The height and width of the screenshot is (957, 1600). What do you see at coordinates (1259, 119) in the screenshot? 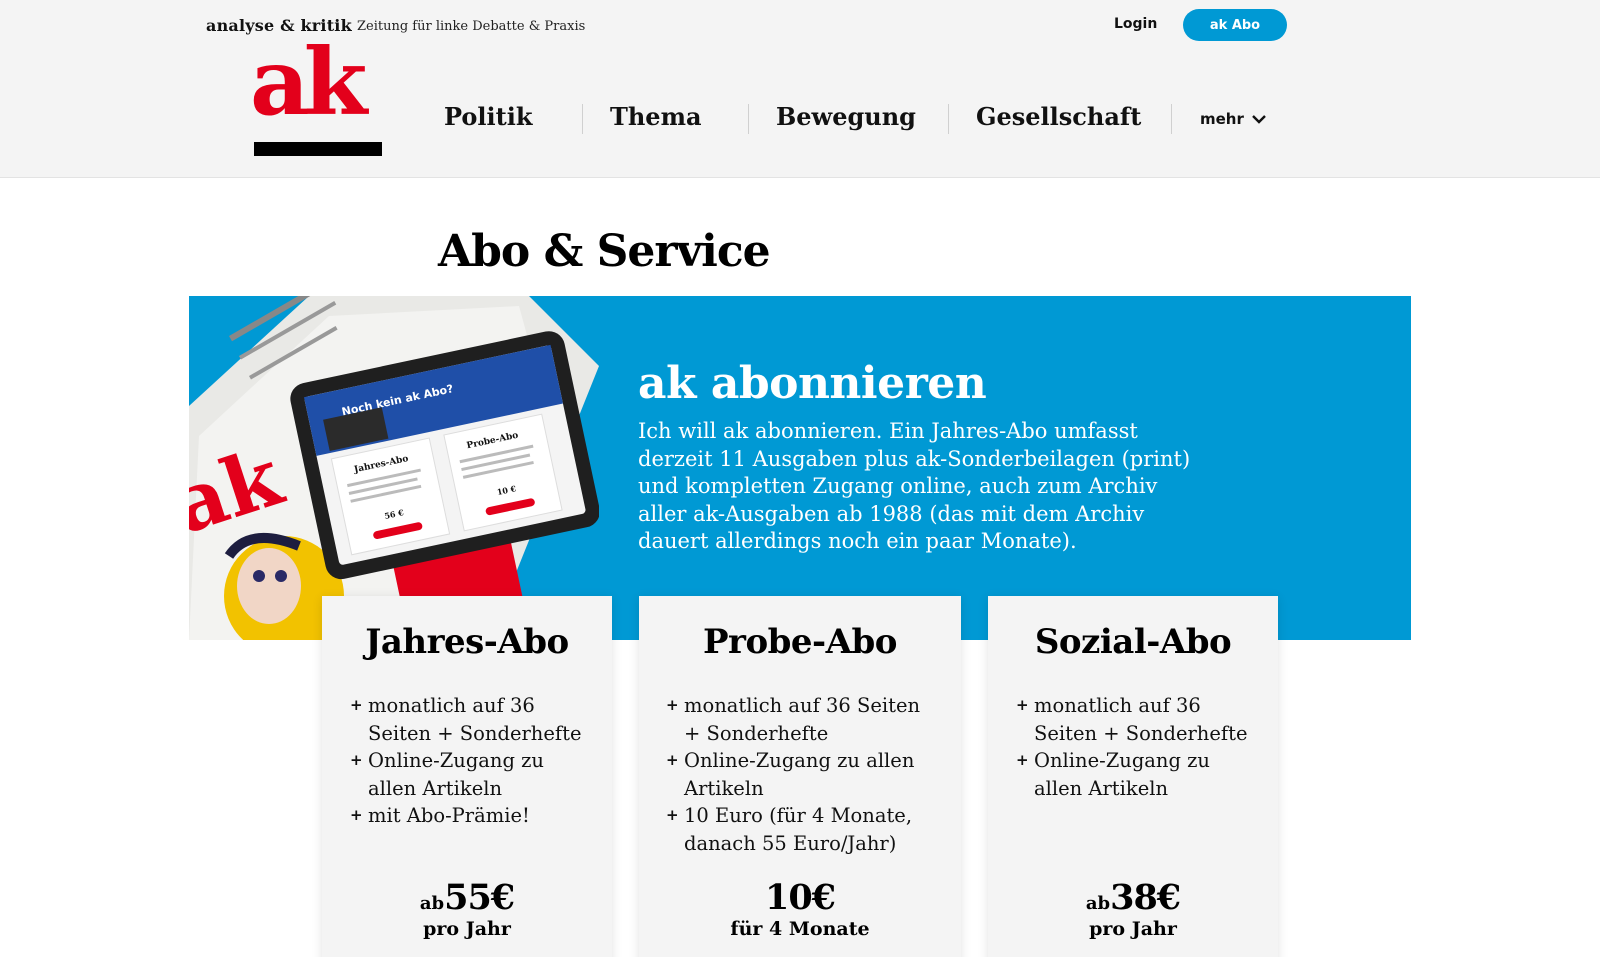
I see `chevron-down-icon` at bounding box center [1259, 119].